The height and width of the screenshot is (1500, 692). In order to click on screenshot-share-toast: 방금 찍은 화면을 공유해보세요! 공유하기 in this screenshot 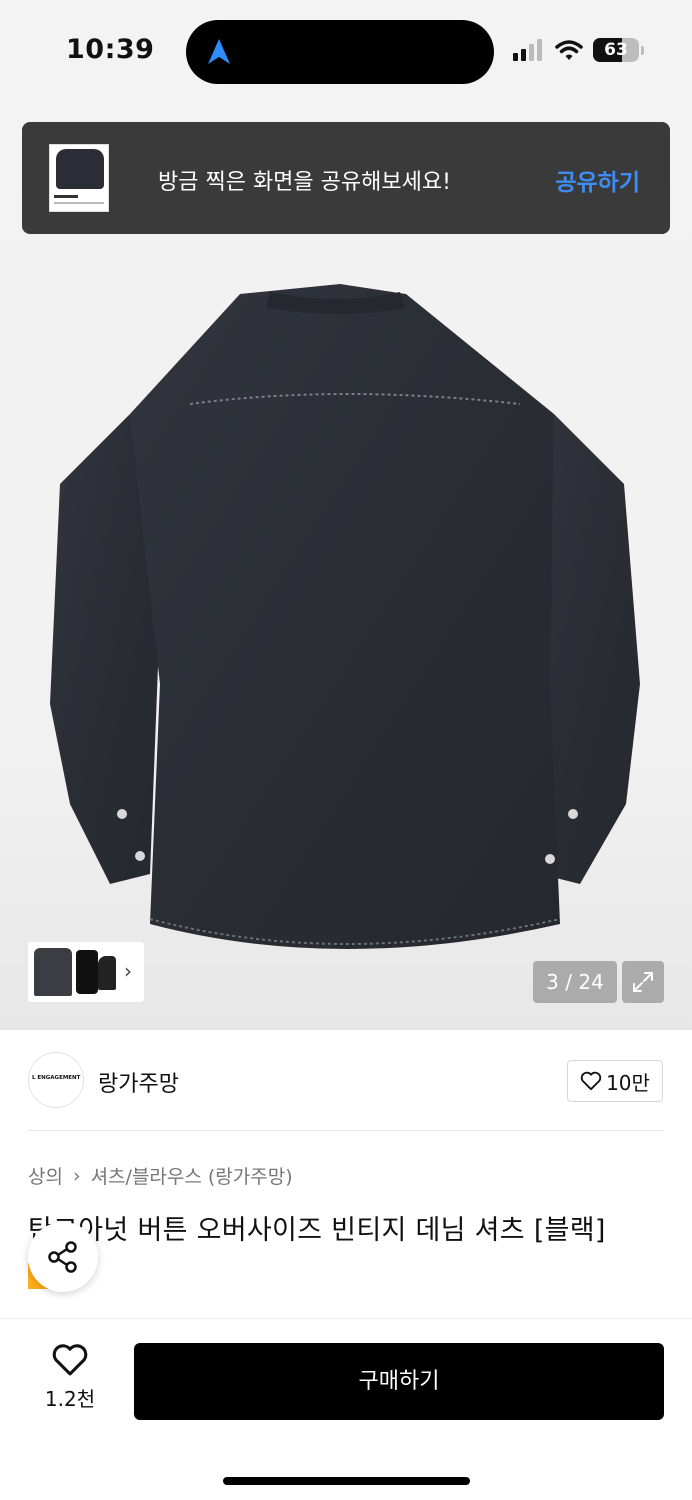, I will do `click(346, 178)`.